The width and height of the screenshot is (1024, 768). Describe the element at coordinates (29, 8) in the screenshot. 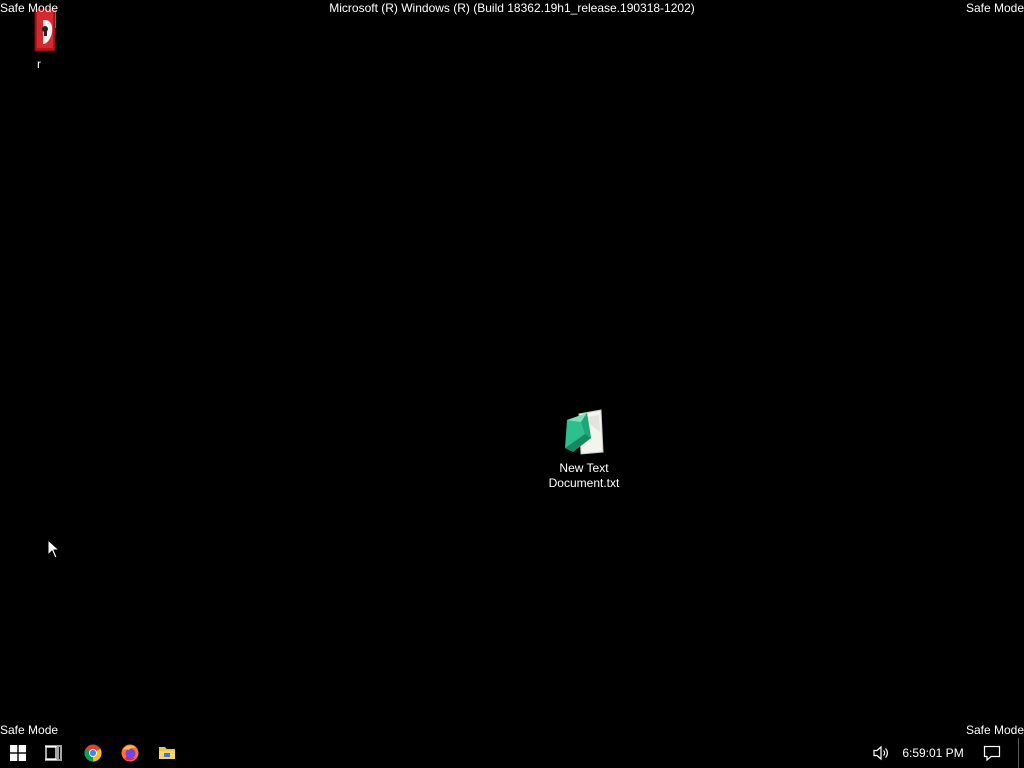

I see `safe-mode-label-top-left: Safe Mode` at that location.